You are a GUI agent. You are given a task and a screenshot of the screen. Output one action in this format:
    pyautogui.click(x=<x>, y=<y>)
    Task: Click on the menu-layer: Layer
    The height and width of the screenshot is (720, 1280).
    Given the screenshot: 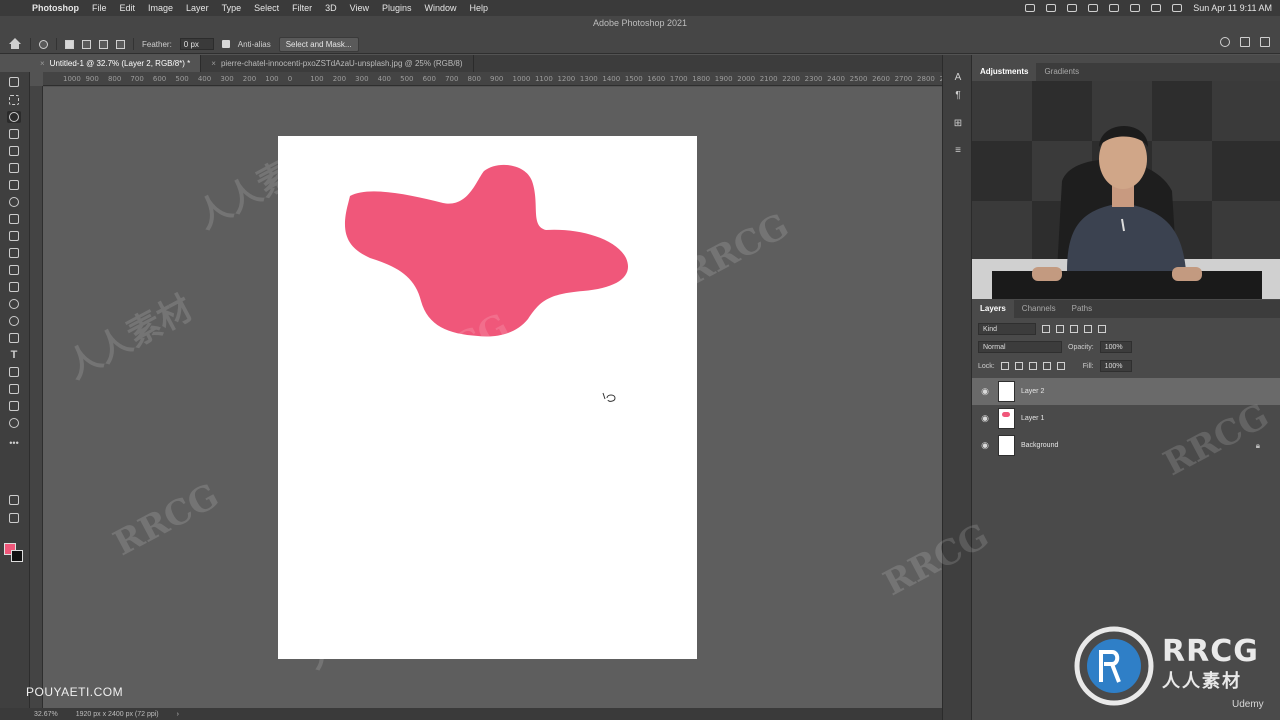 What is the action you would take?
    pyautogui.click(x=197, y=8)
    